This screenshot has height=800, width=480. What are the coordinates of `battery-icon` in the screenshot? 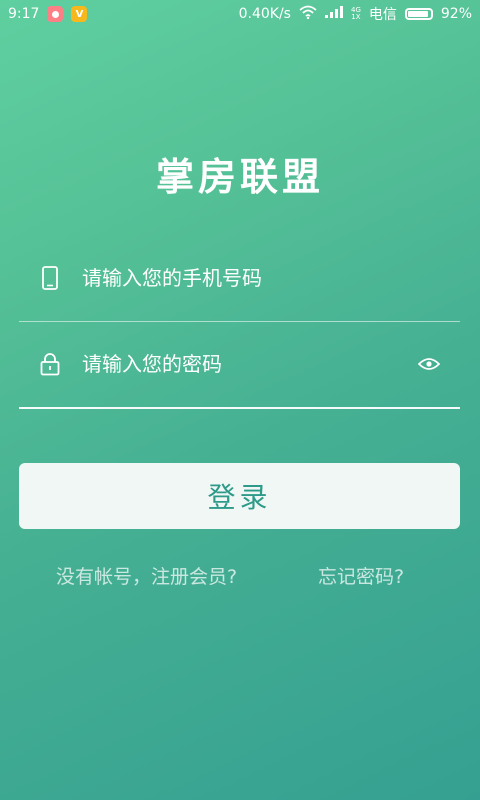 It's located at (418, 14).